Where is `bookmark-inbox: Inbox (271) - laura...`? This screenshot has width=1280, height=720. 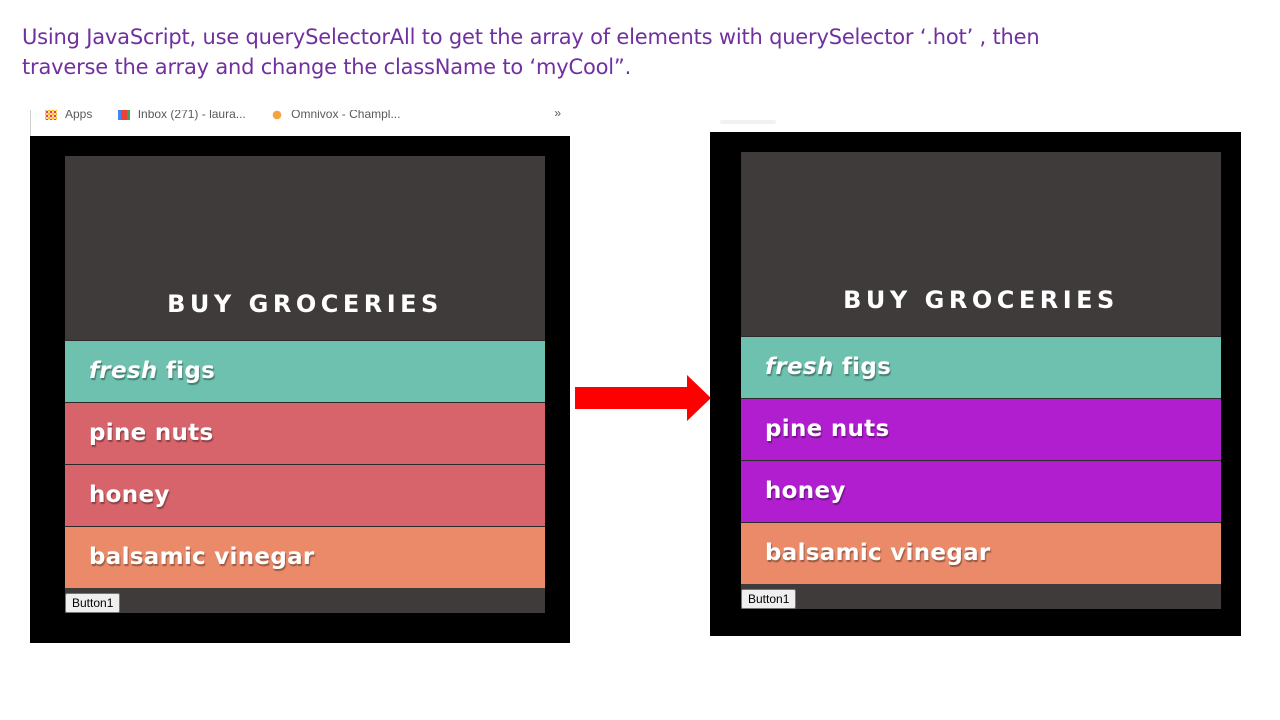
bookmark-inbox: Inbox (271) - laura... is located at coordinates (181, 115).